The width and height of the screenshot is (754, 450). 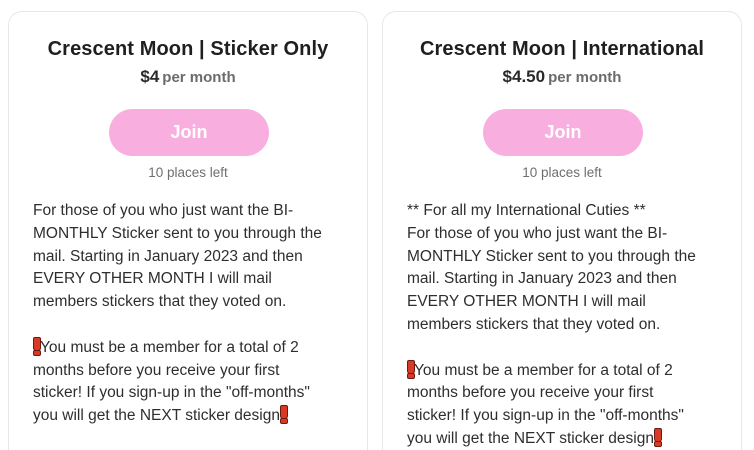 What do you see at coordinates (526, 210) in the screenshot?
I see `description-intro: ** For all my International Cuties **` at bounding box center [526, 210].